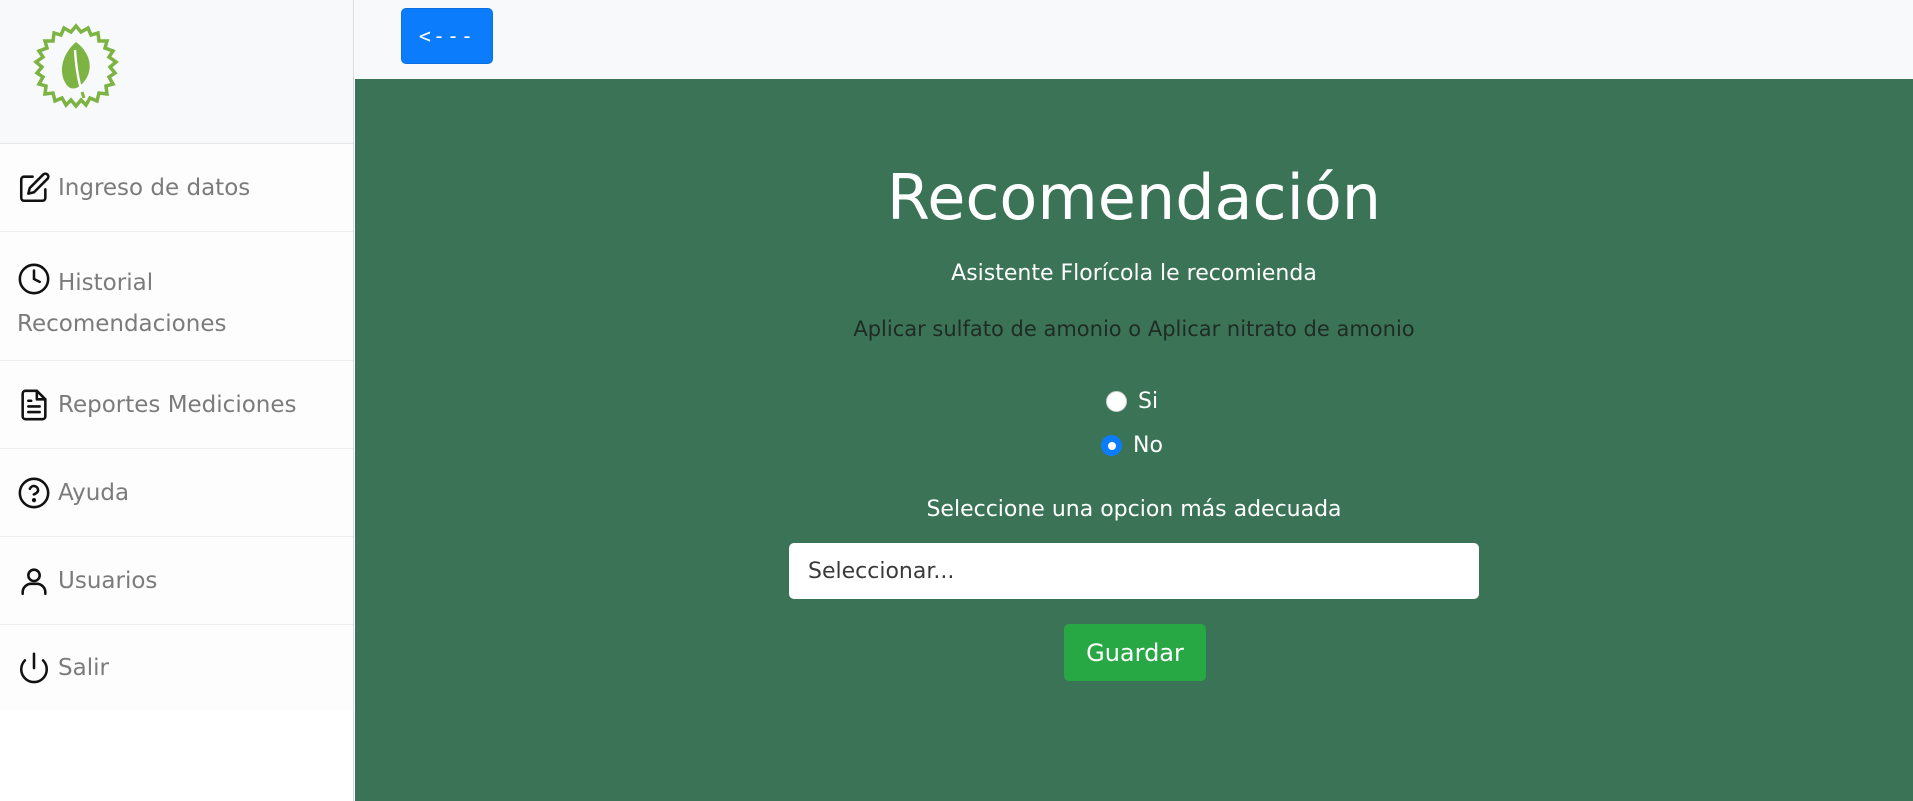 The image size is (1913, 801). I want to click on sidebar-item-label: Ingreso de datos, so click(154, 187).